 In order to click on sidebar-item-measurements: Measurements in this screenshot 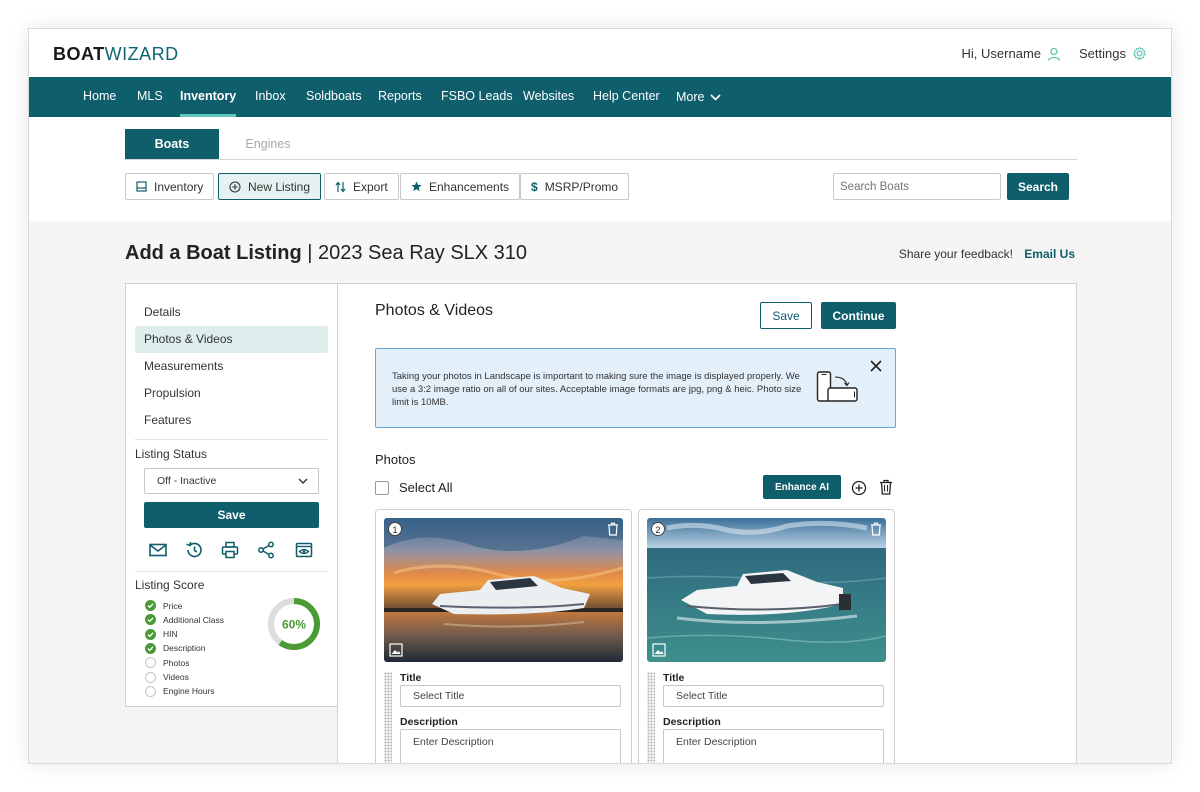, I will do `click(231, 366)`.